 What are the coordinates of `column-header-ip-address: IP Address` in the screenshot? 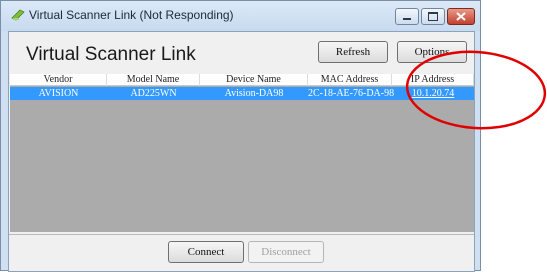 It's located at (433, 80).